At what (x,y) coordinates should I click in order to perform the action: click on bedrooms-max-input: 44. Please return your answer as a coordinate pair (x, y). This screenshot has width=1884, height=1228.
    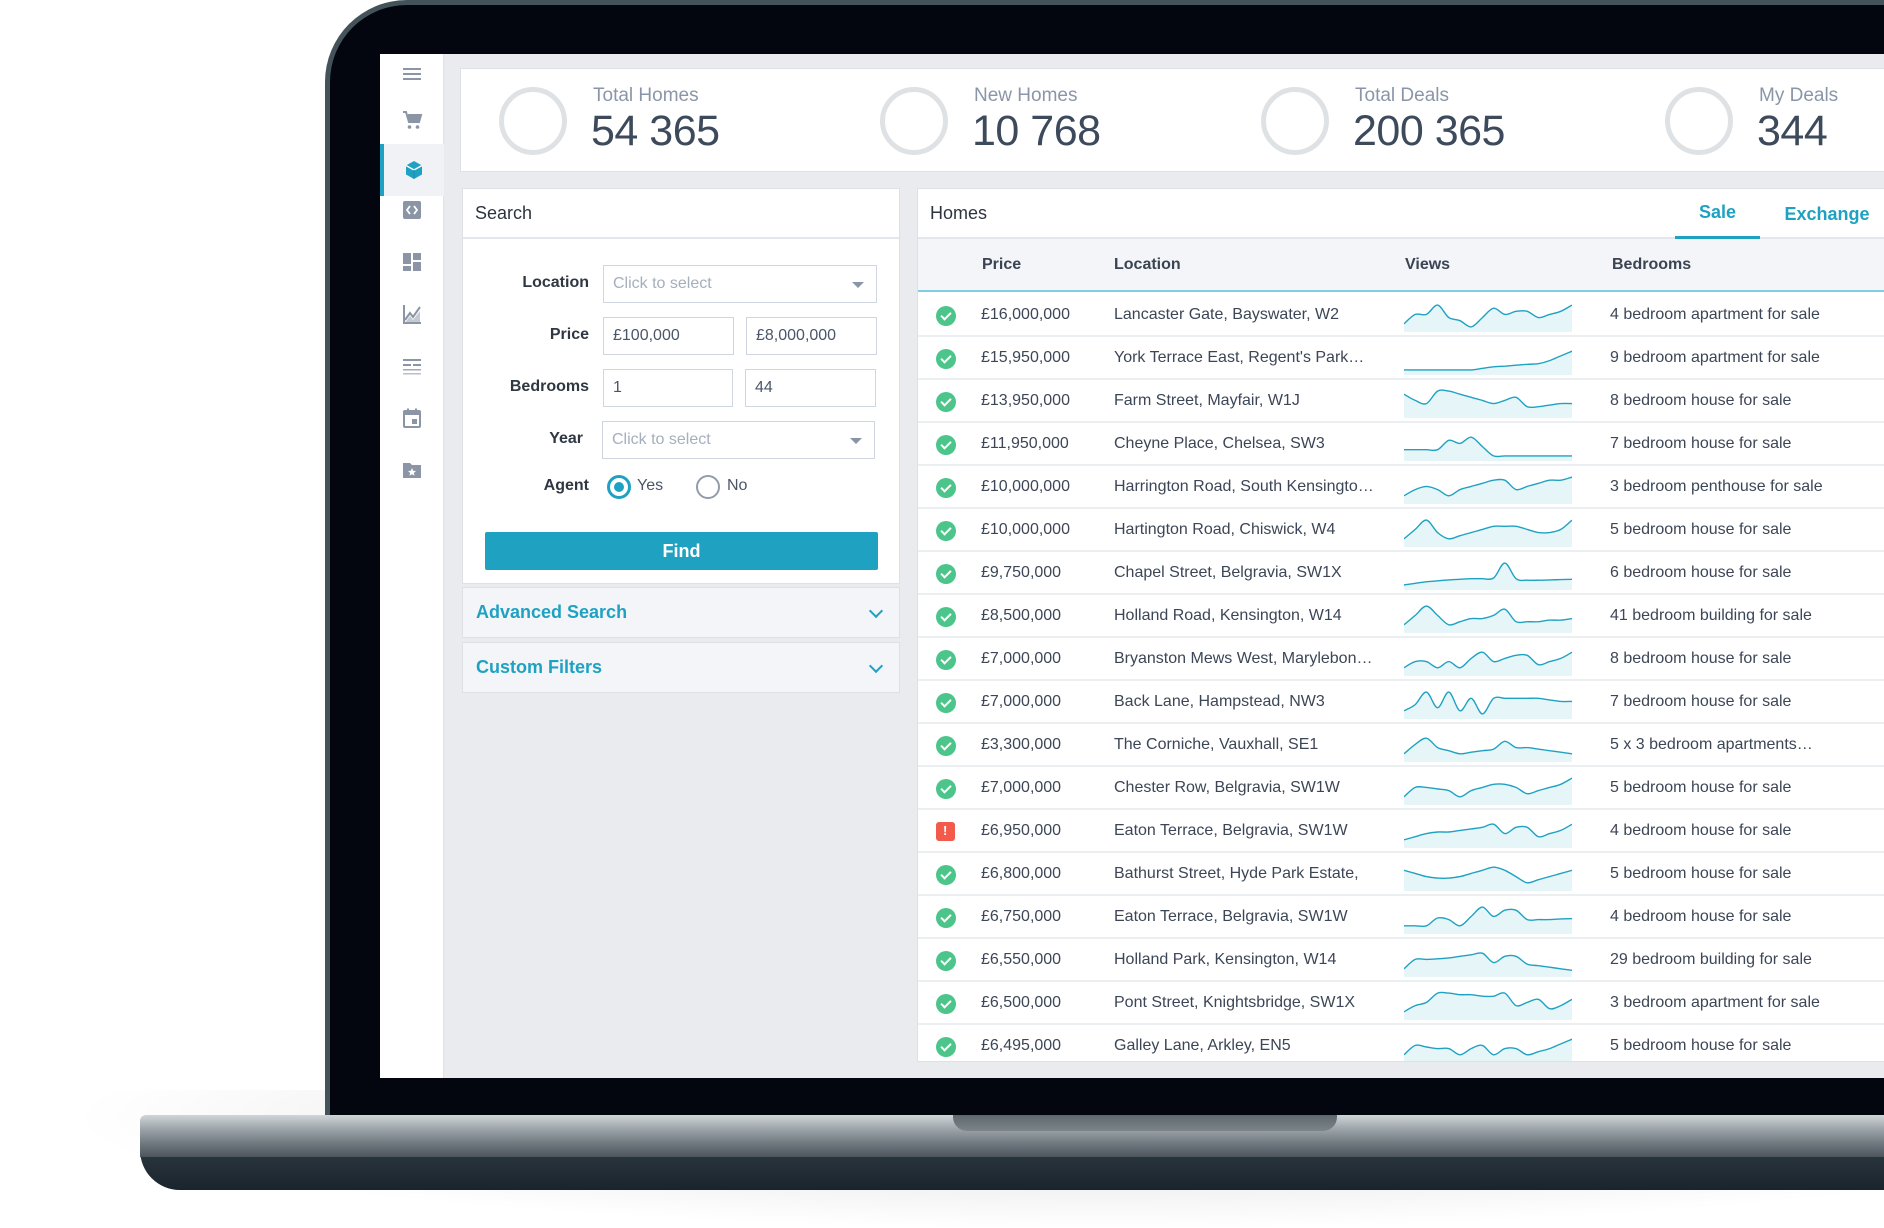
    Looking at the image, I should click on (810, 388).